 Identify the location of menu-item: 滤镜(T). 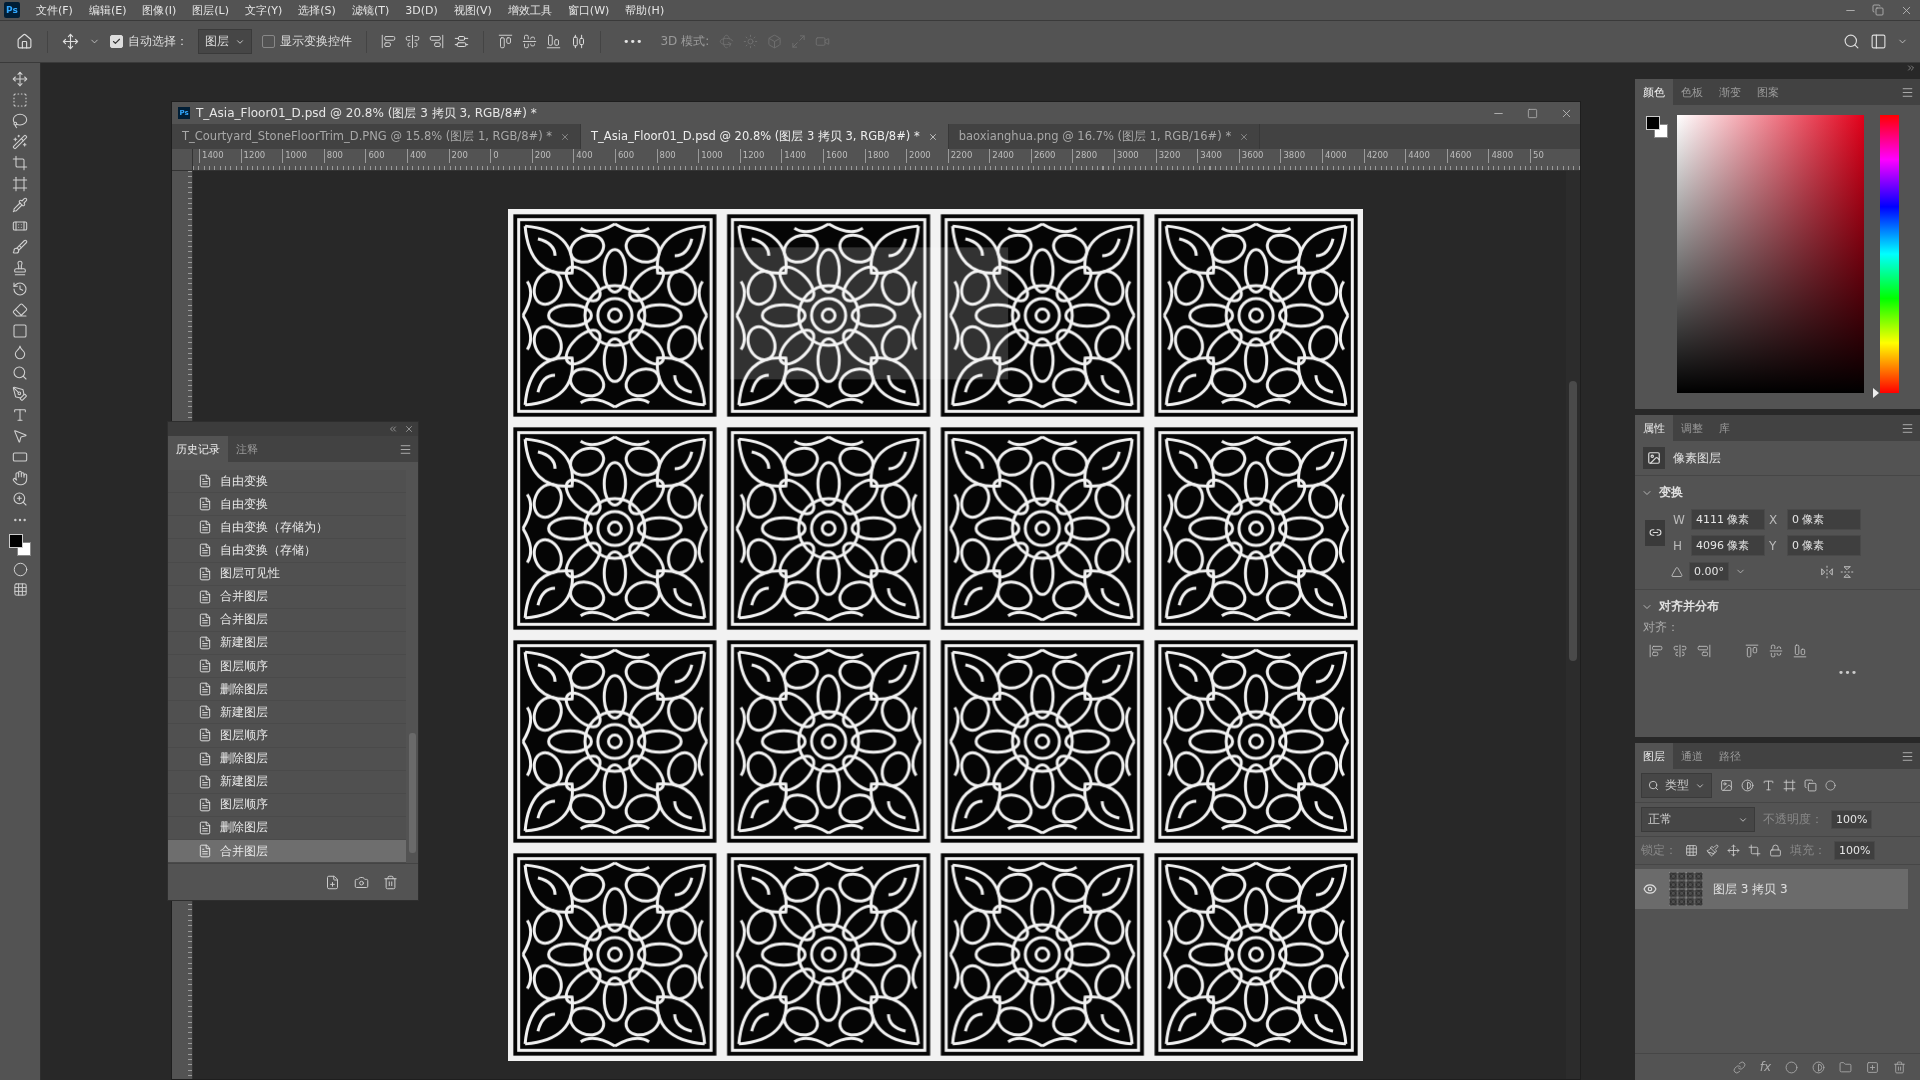
(370, 10).